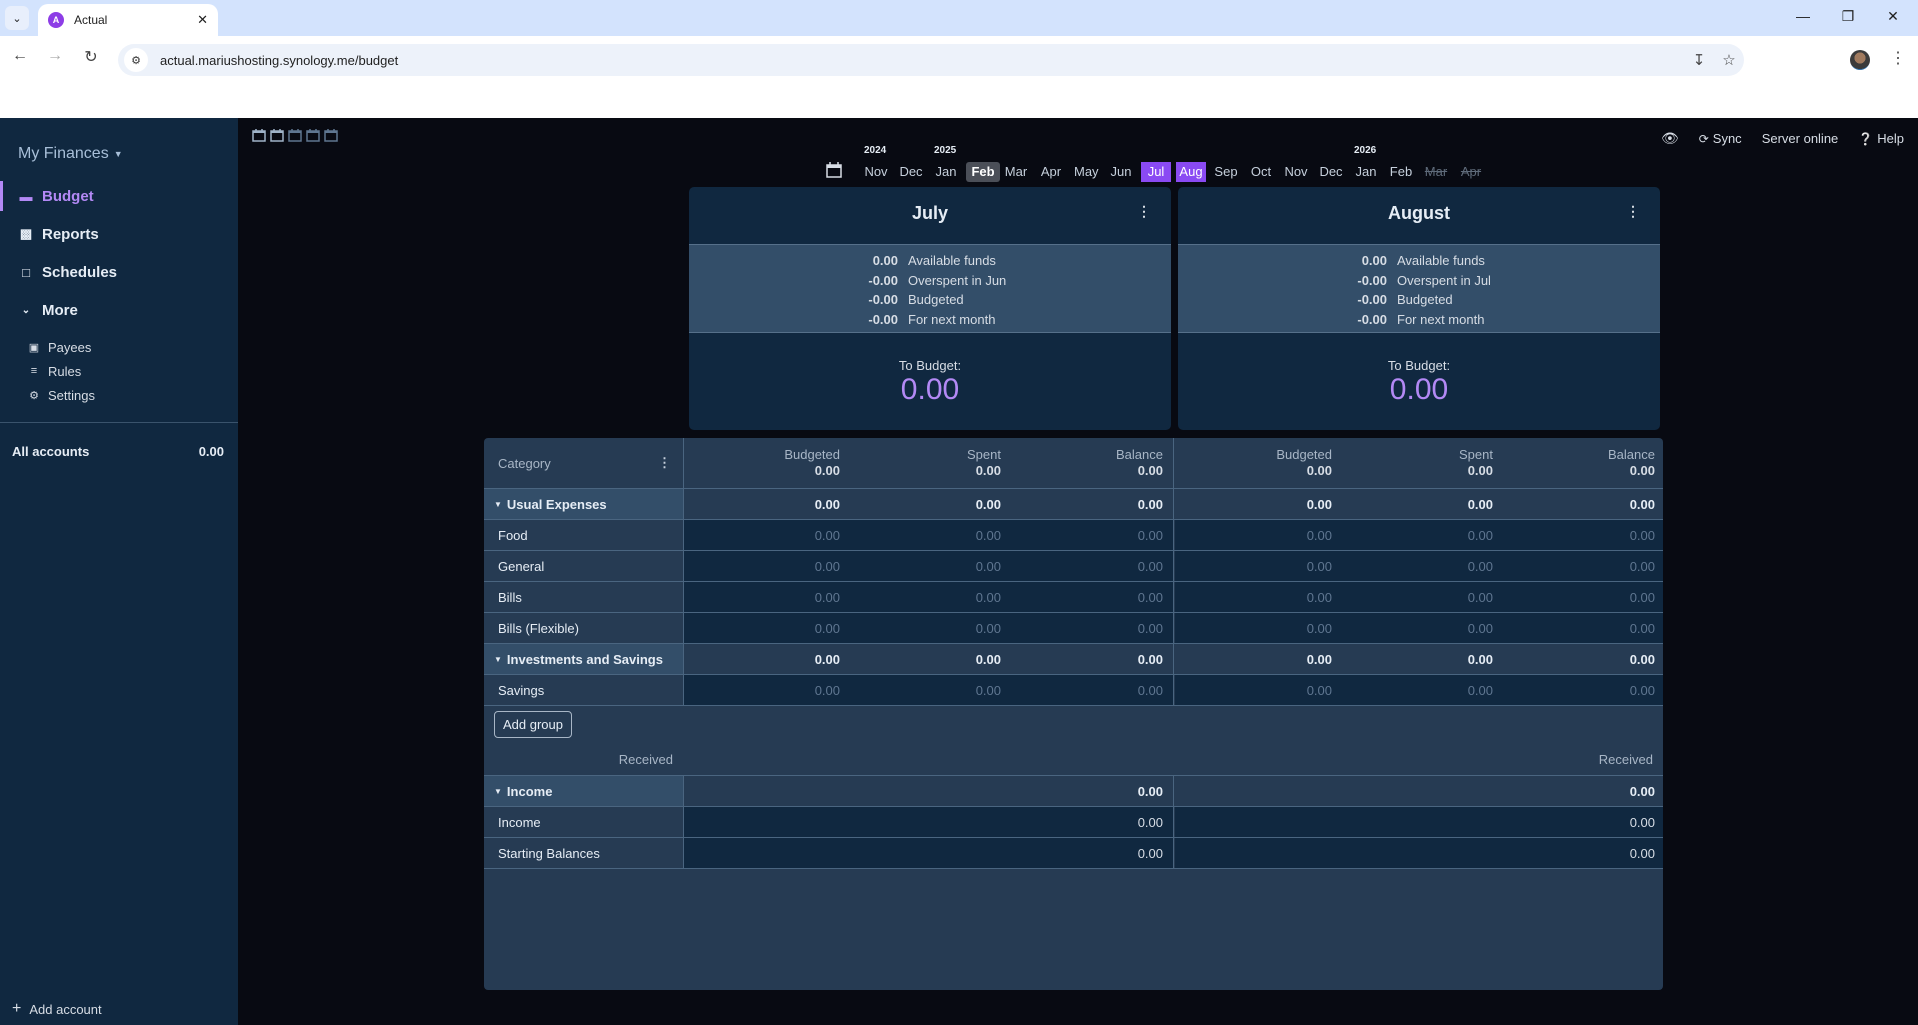 This screenshot has height=1025, width=1918. Describe the element at coordinates (119, 234) in the screenshot. I see `sidebar-item-reports: ▩ Reports` at that location.